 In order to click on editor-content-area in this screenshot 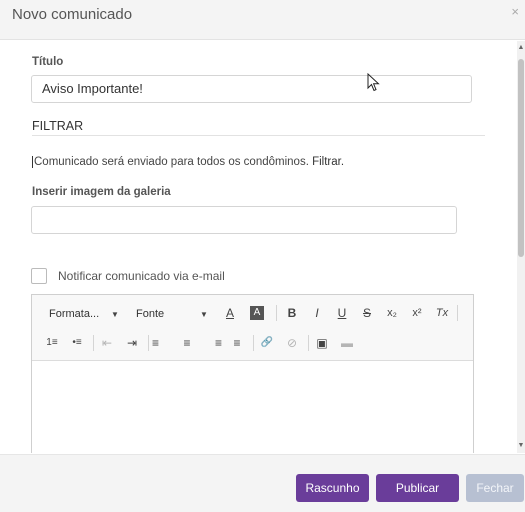, I will do `click(252, 407)`.